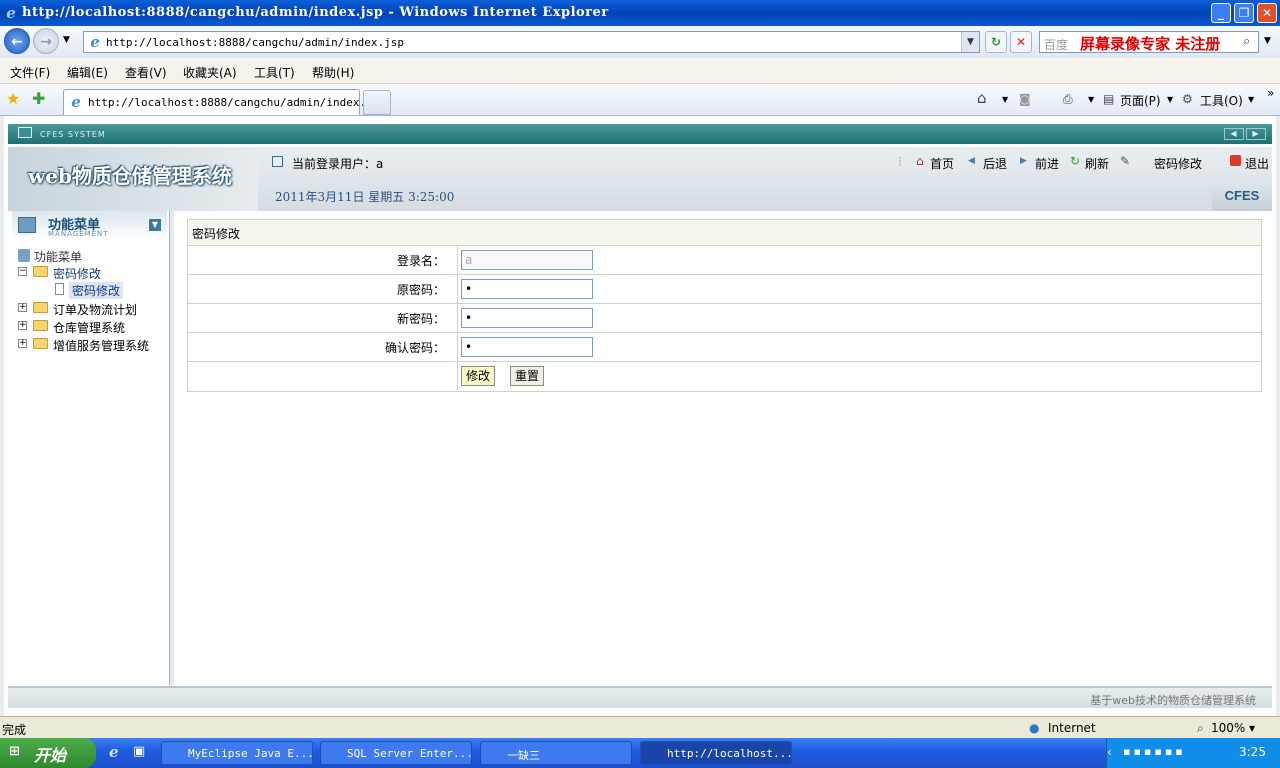 This screenshot has width=1280, height=768. What do you see at coordinates (724, 347) in the screenshot?
I see `form-row-confirm-password: 确认密码： •` at bounding box center [724, 347].